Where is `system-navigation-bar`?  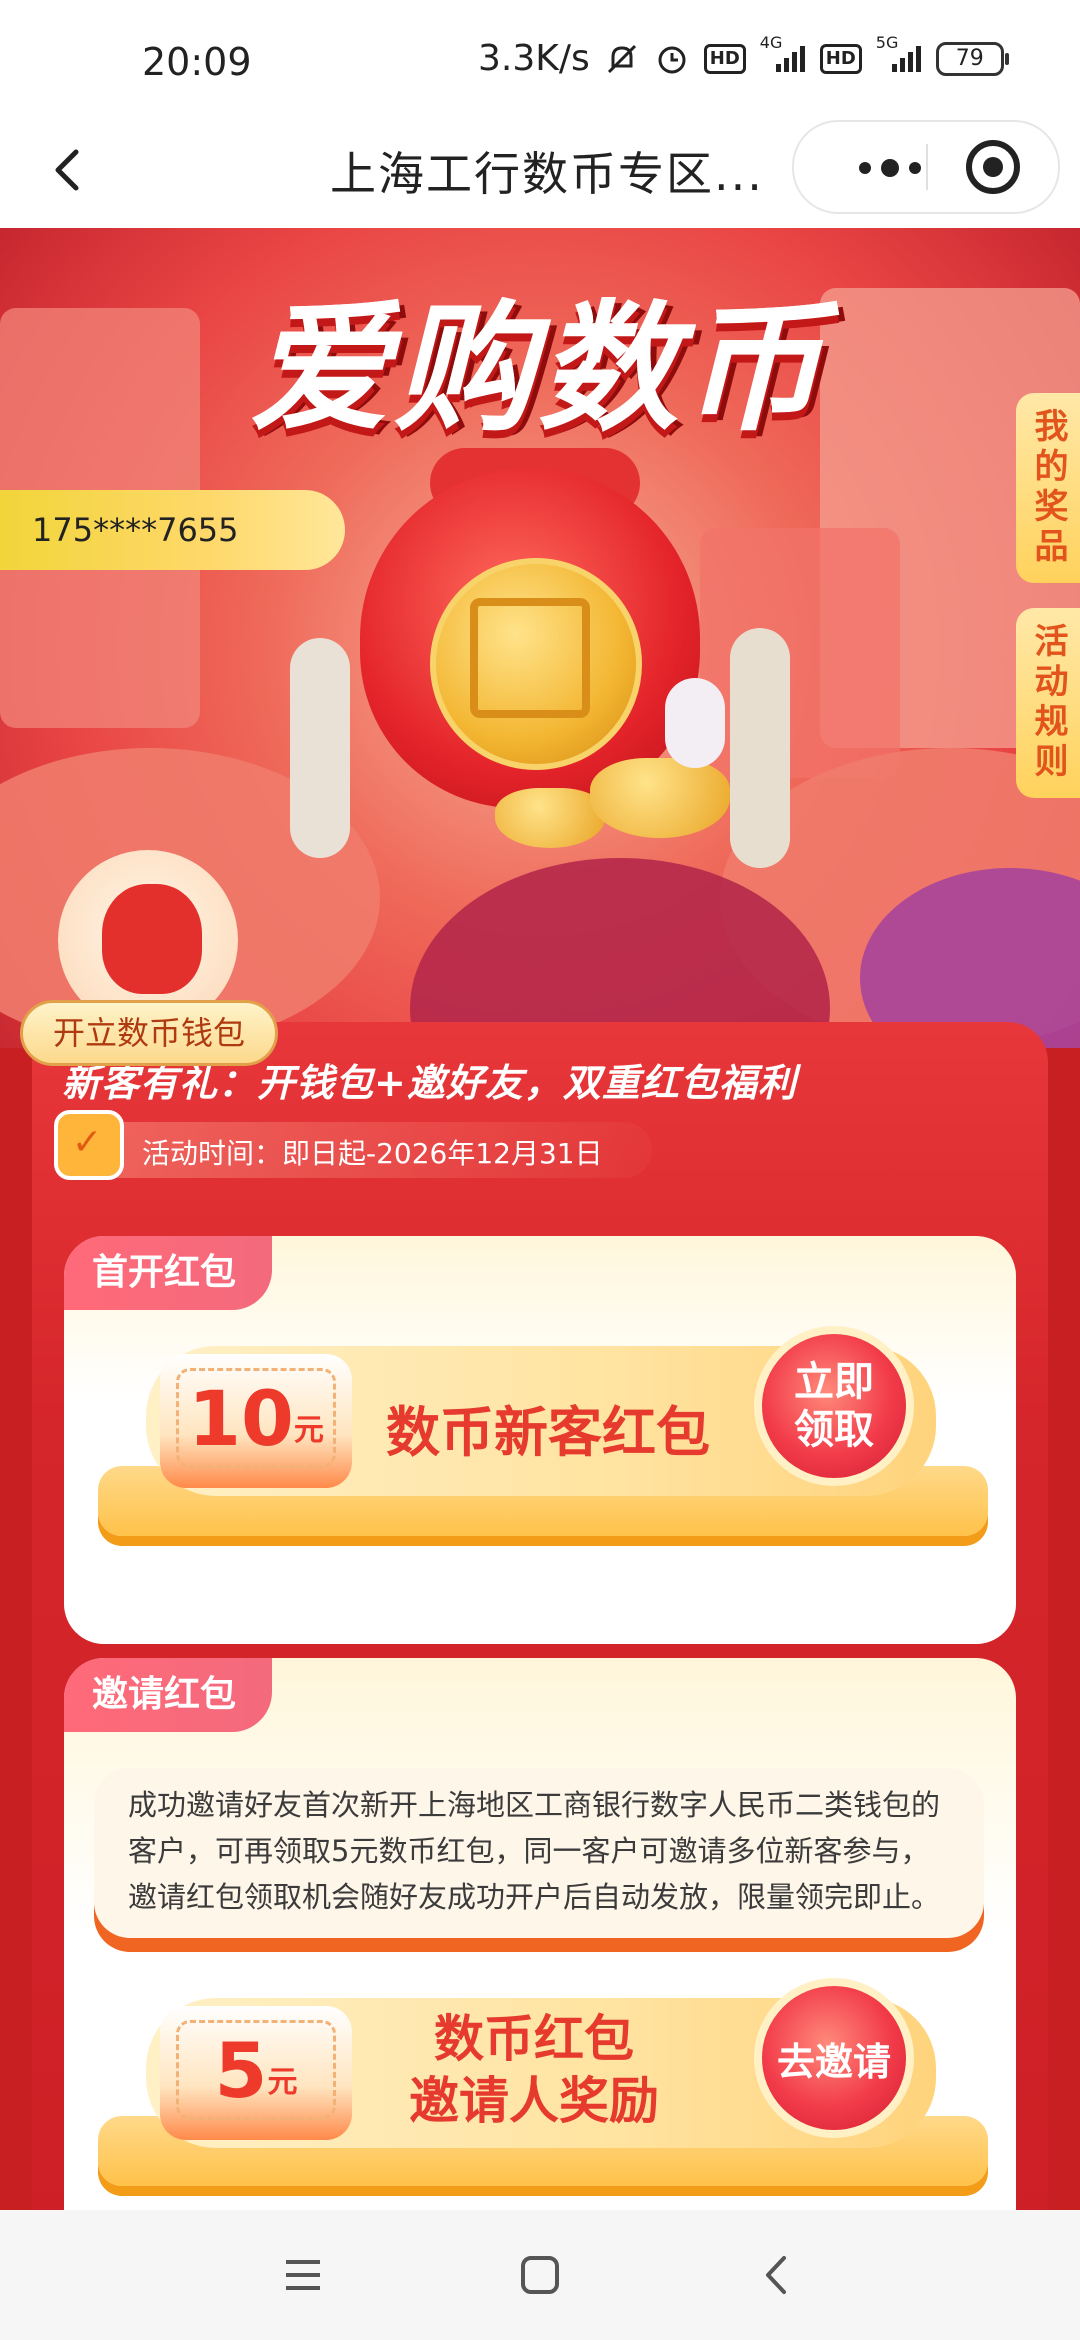
system-navigation-bar is located at coordinates (540, 2275).